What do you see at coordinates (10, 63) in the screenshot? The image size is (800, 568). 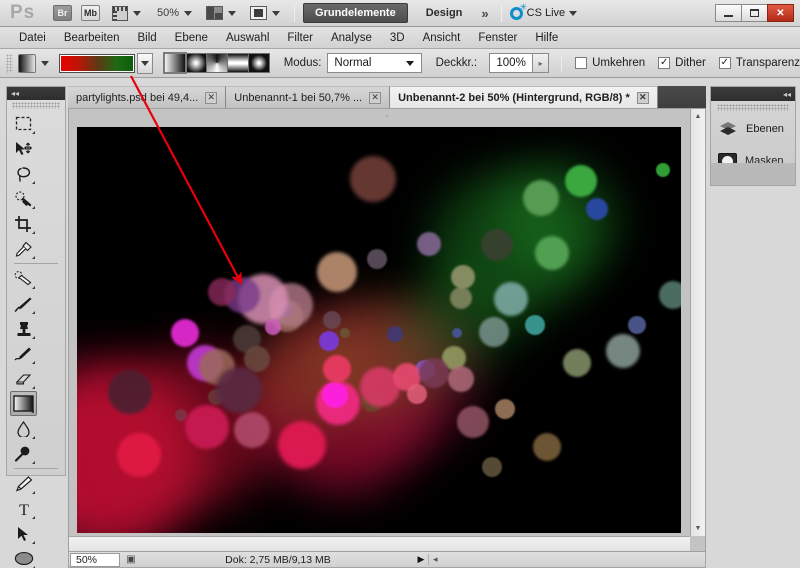 I see `options-bar-grip` at bounding box center [10, 63].